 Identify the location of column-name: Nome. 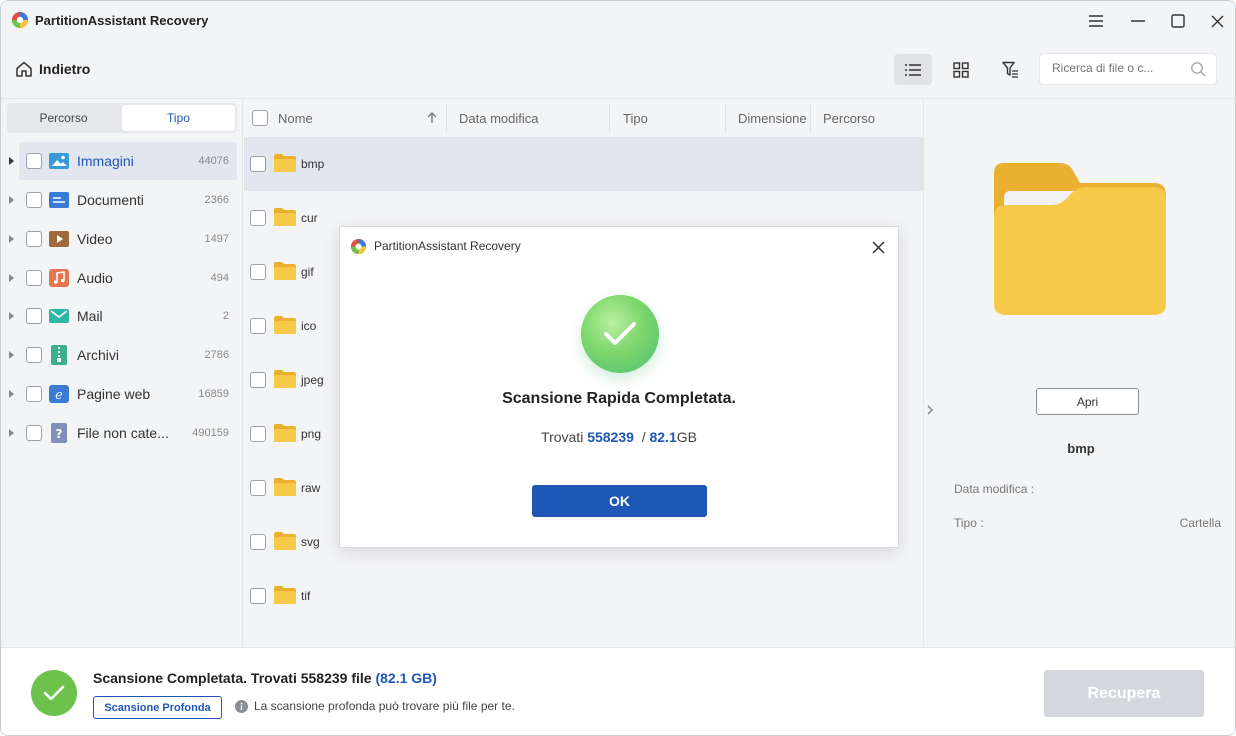
(295, 118).